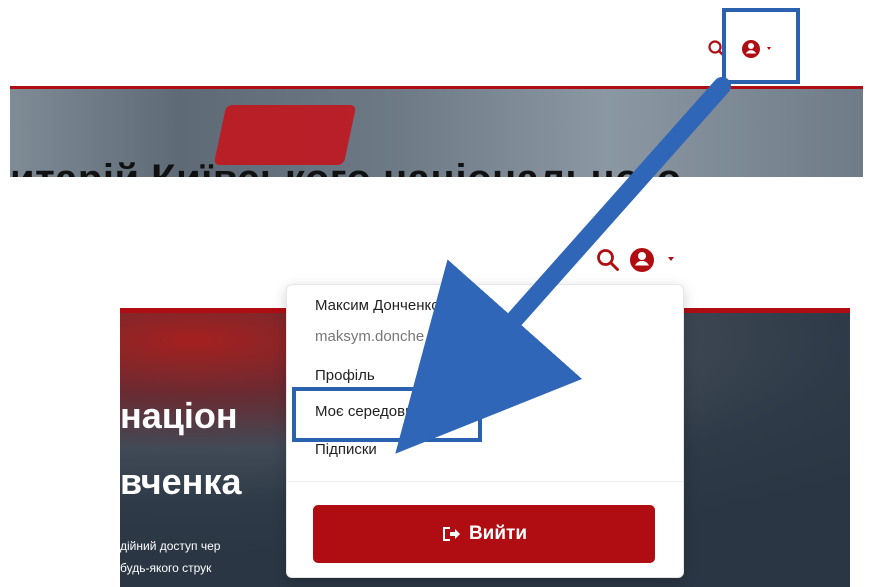 Image resolution: width=893 pixels, height=587 pixels. Describe the element at coordinates (166, 568) in the screenshot. I see `hero-text-line-2: будь-якого струк` at that location.